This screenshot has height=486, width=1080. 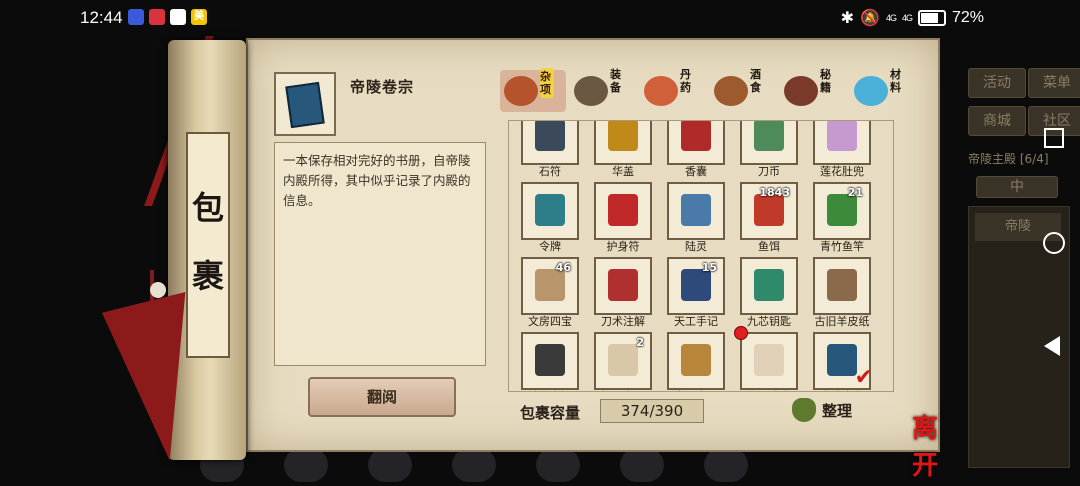 What do you see at coordinates (769, 389) in the screenshot?
I see `item-name: 书页残章` at bounding box center [769, 389].